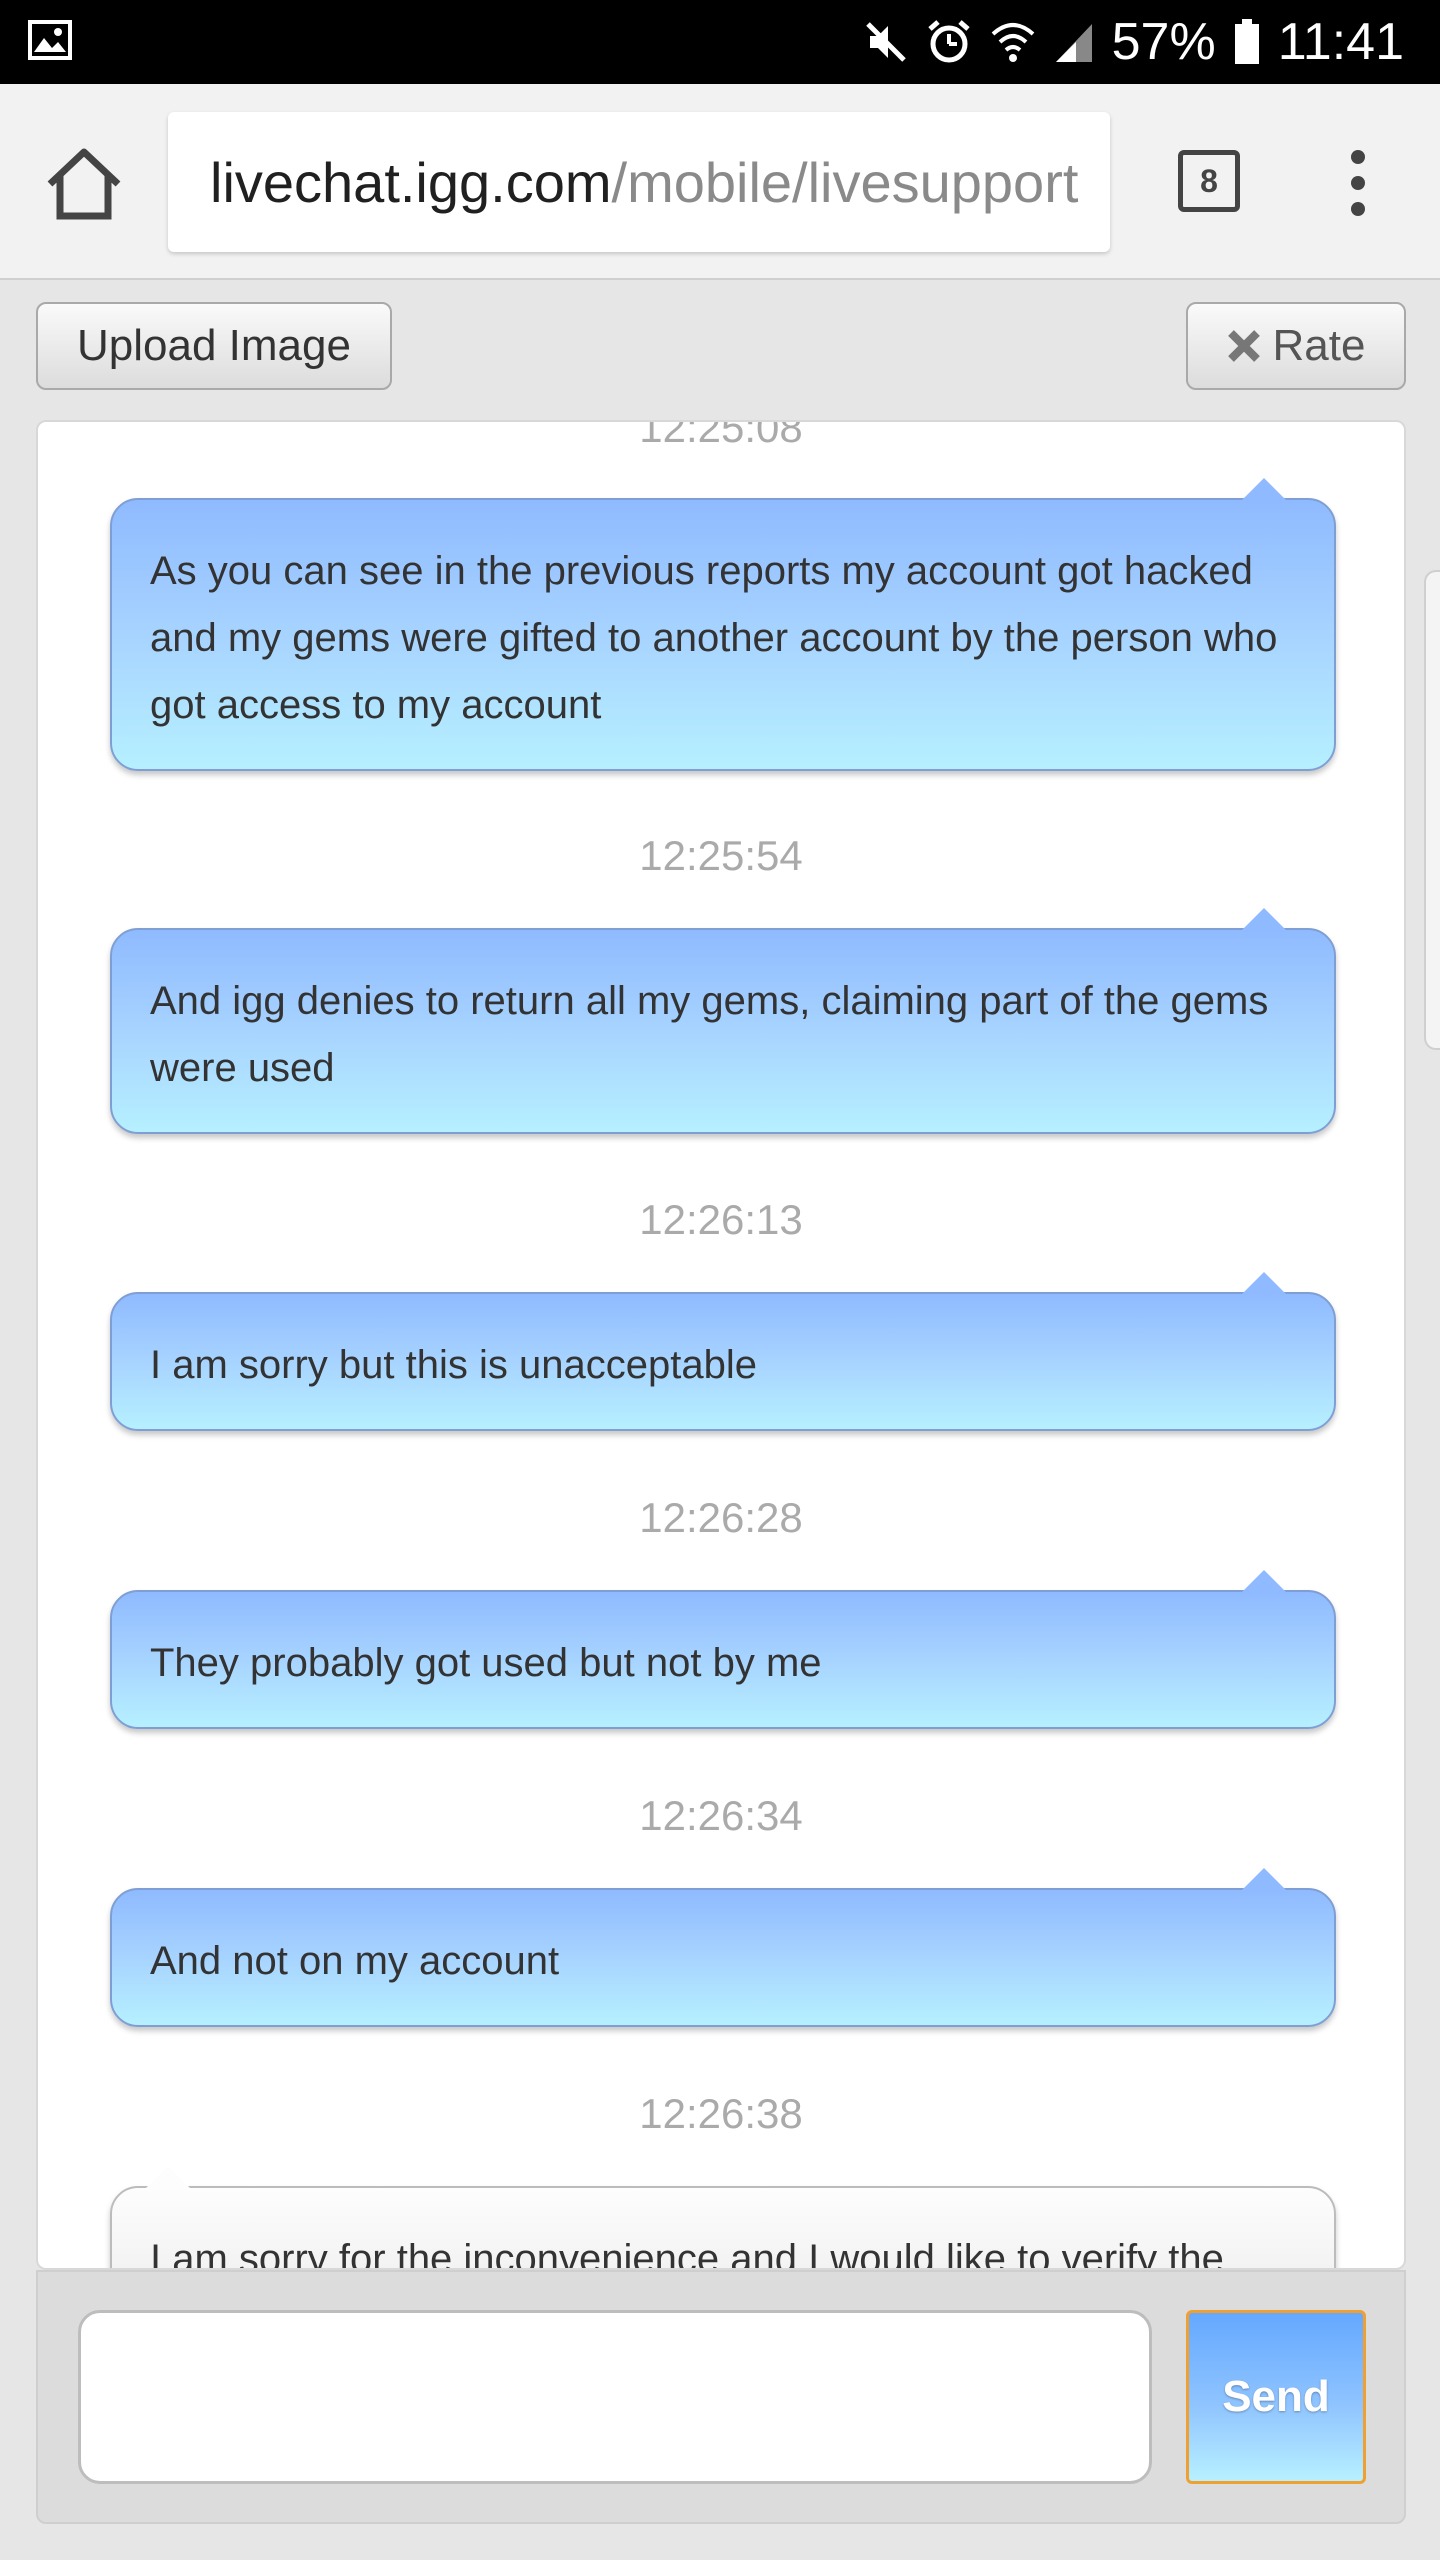 Image resolution: width=1440 pixels, height=2560 pixels. What do you see at coordinates (1276, 2397) in the screenshot?
I see `send-button: Send` at bounding box center [1276, 2397].